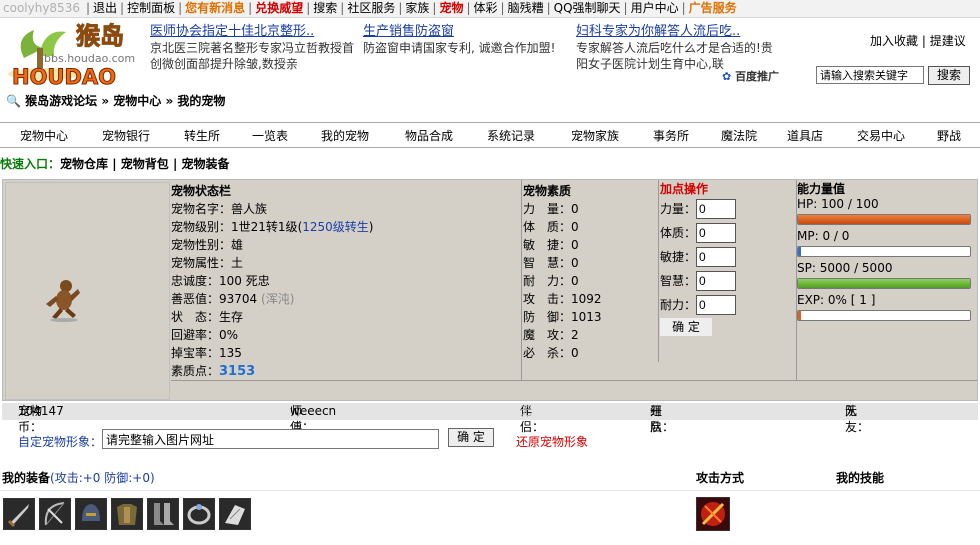 The width and height of the screenshot is (980, 545). Describe the element at coordinates (237, 371) in the screenshot. I see `quality-points: 3153` at that location.